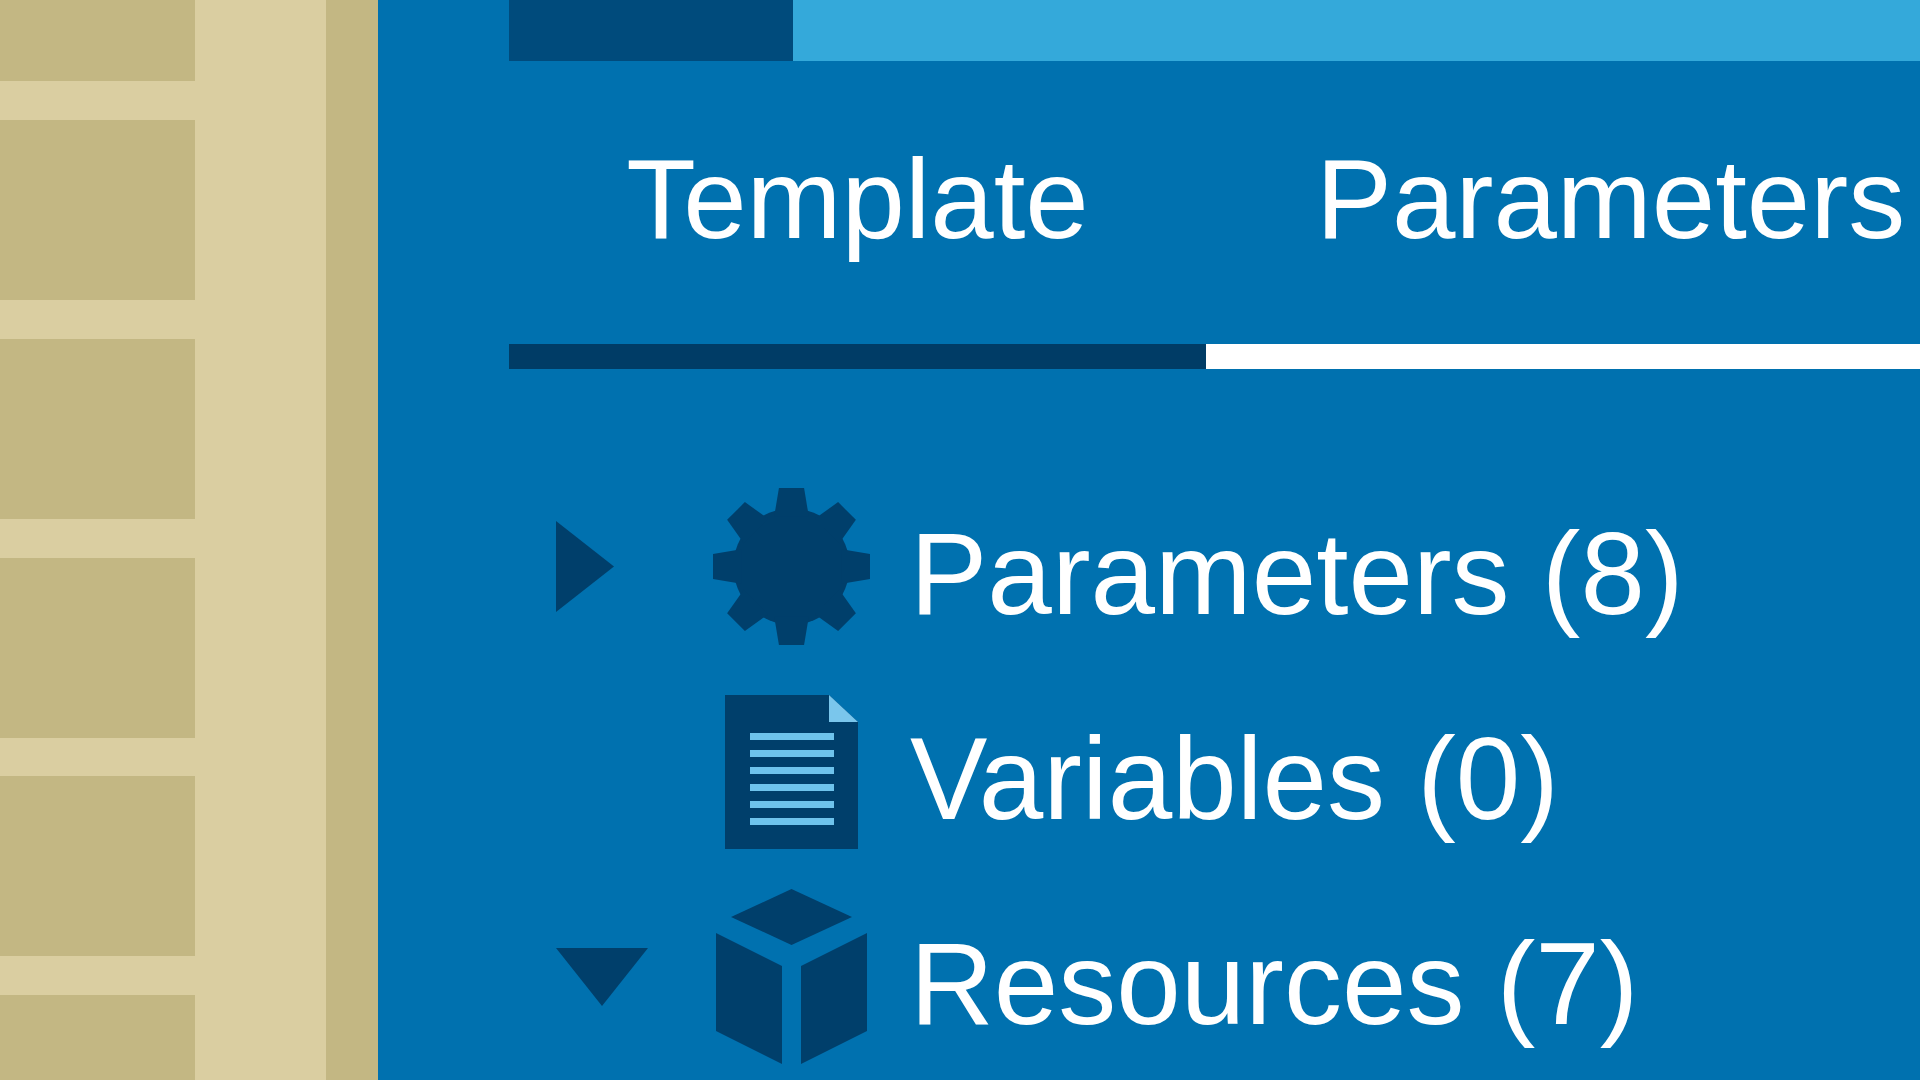 This screenshot has height=1080, width=1920. I want to click on tab: Parameters, so click(1563, 215).